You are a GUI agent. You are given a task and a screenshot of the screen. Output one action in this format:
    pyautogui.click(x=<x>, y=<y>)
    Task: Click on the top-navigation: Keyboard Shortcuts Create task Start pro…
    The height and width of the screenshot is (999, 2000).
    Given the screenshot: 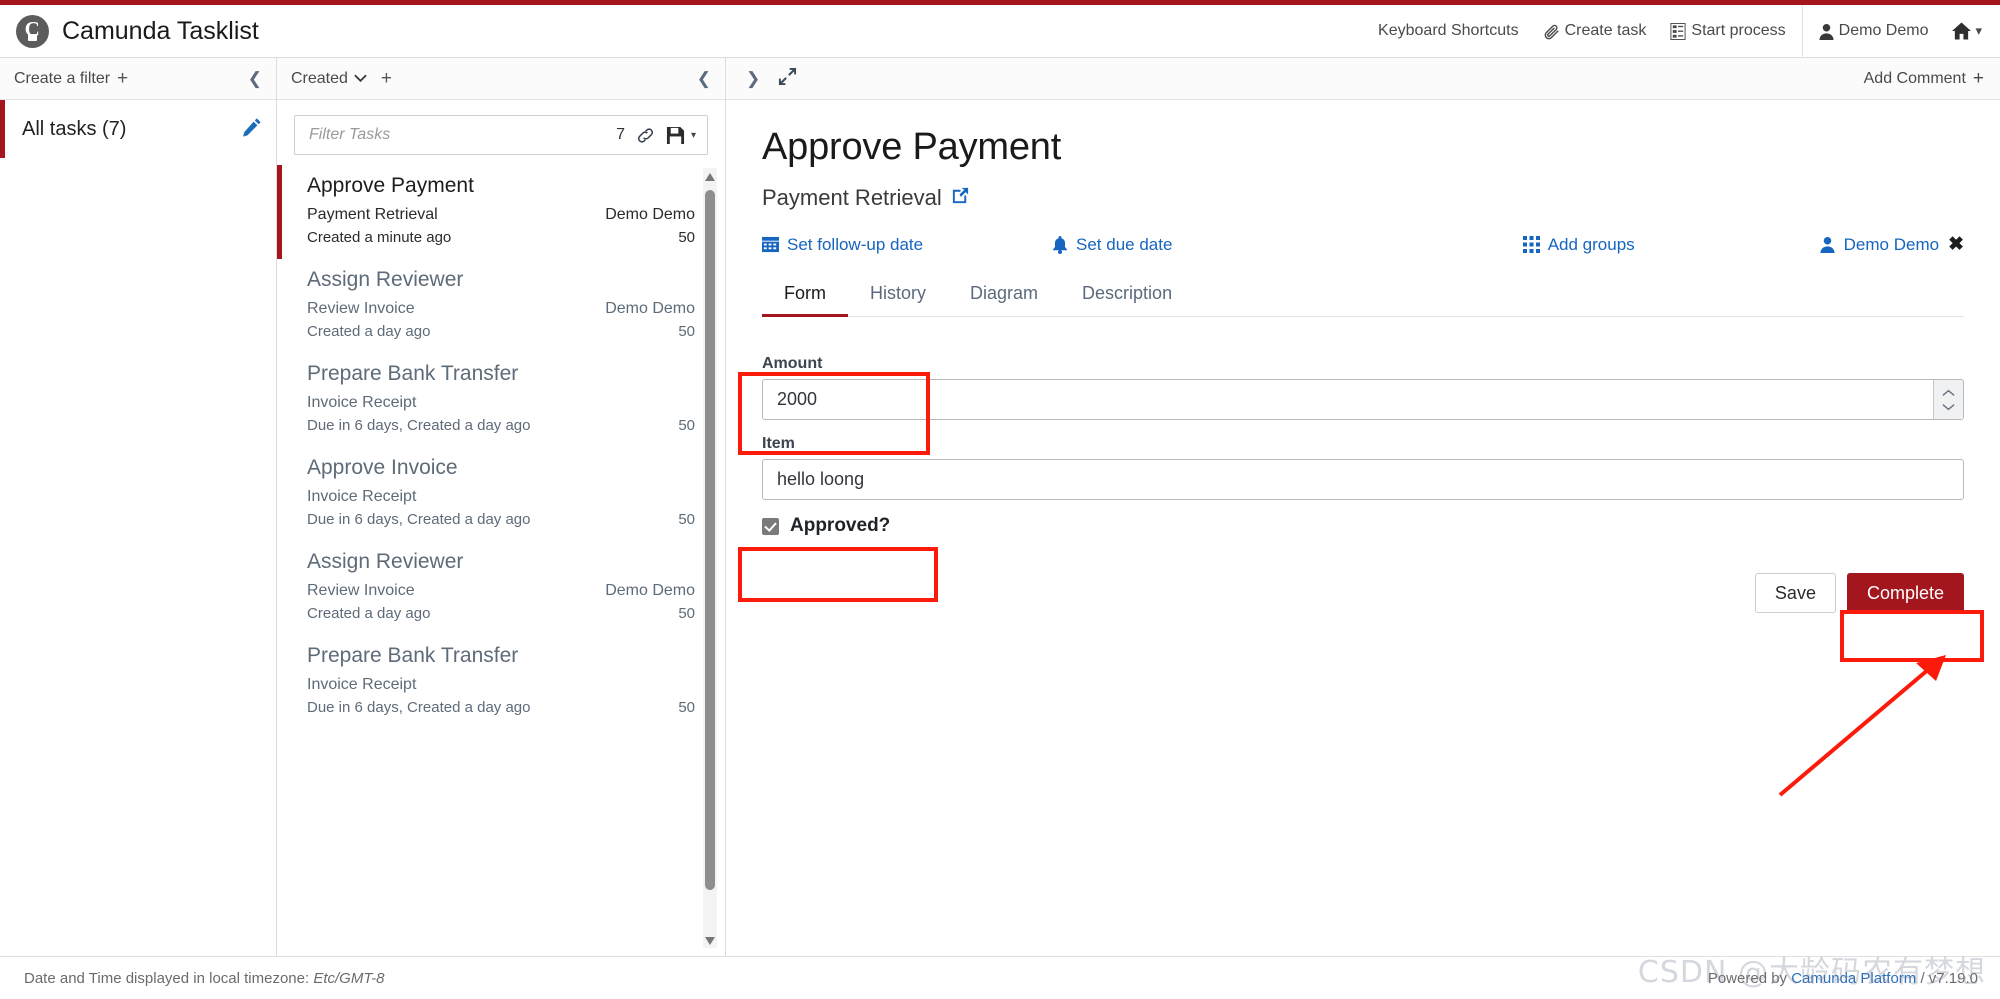 What is the action you would take?
    pyautogui.click(x=1683, y=31)
    